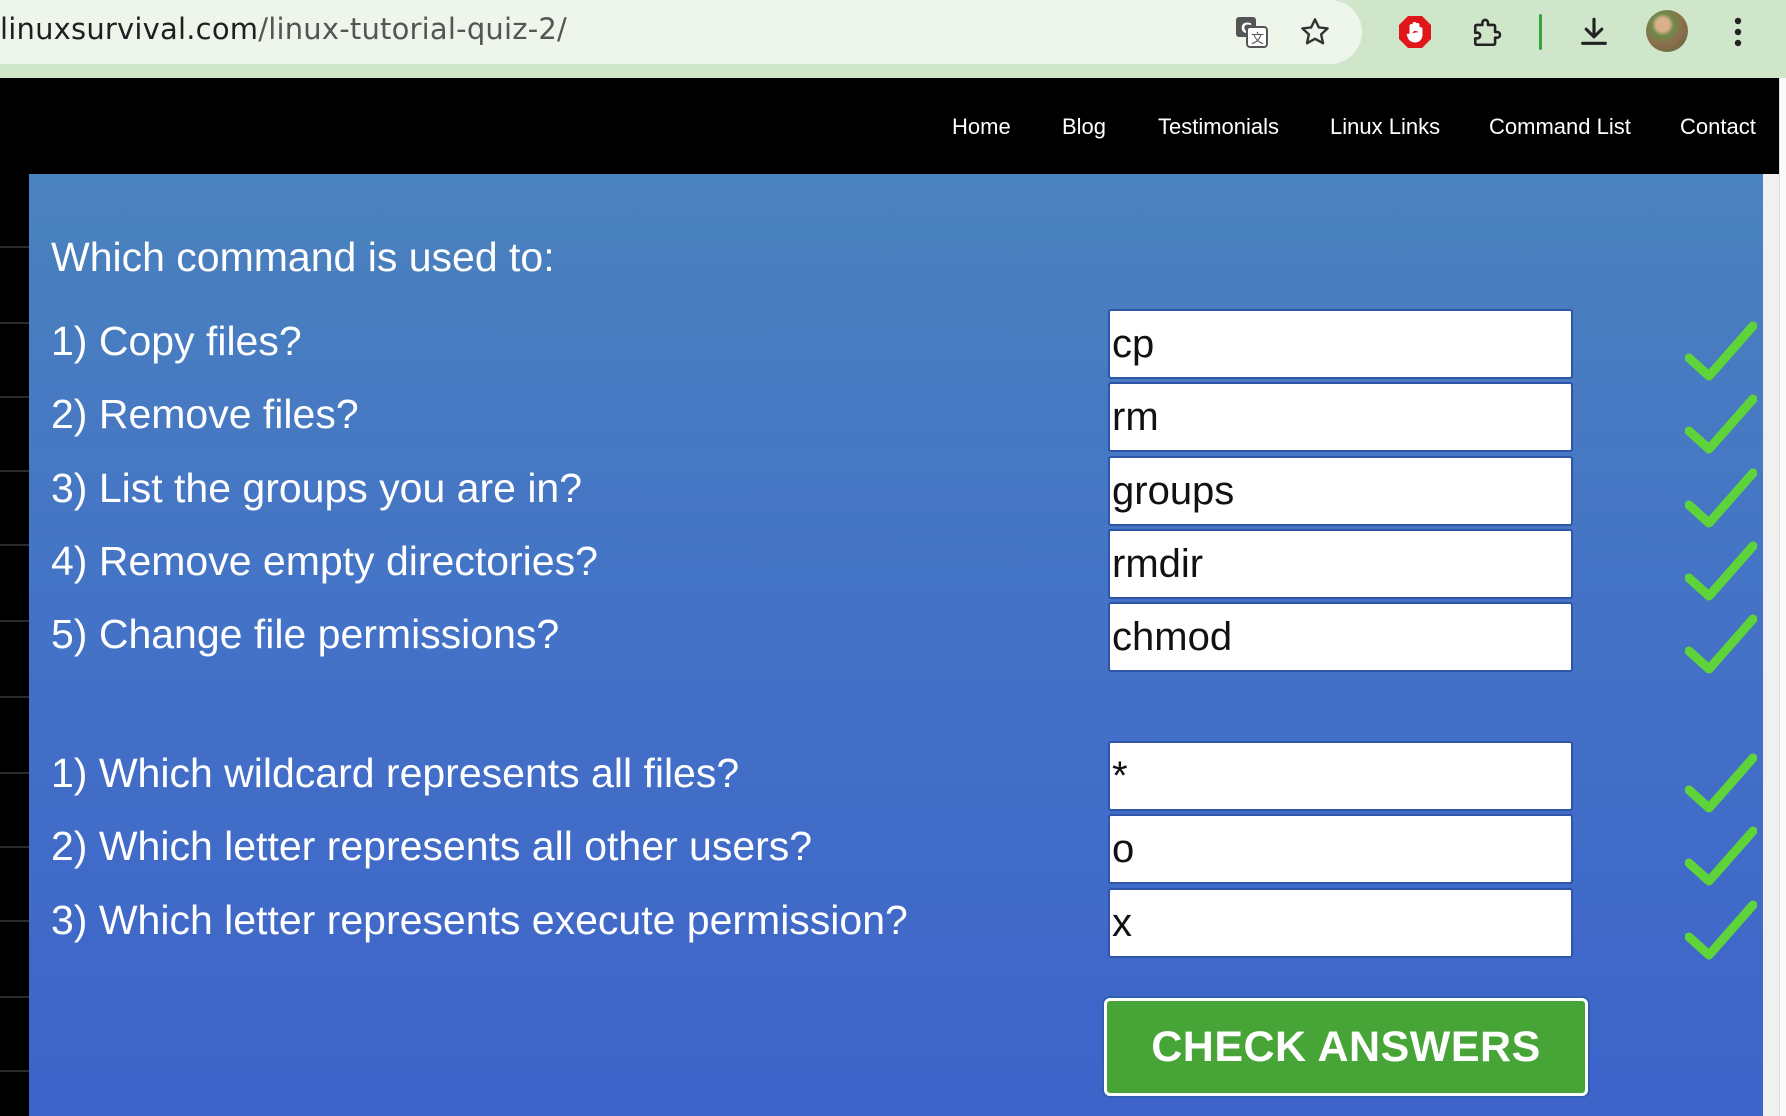 This screenshot has width=1786, height=1116. What do you see at coordinates (1346, 1047) in the screenshot?
I see `check-answers-button: CHECK ANSWERS` at bounding box center [1346, 1047].